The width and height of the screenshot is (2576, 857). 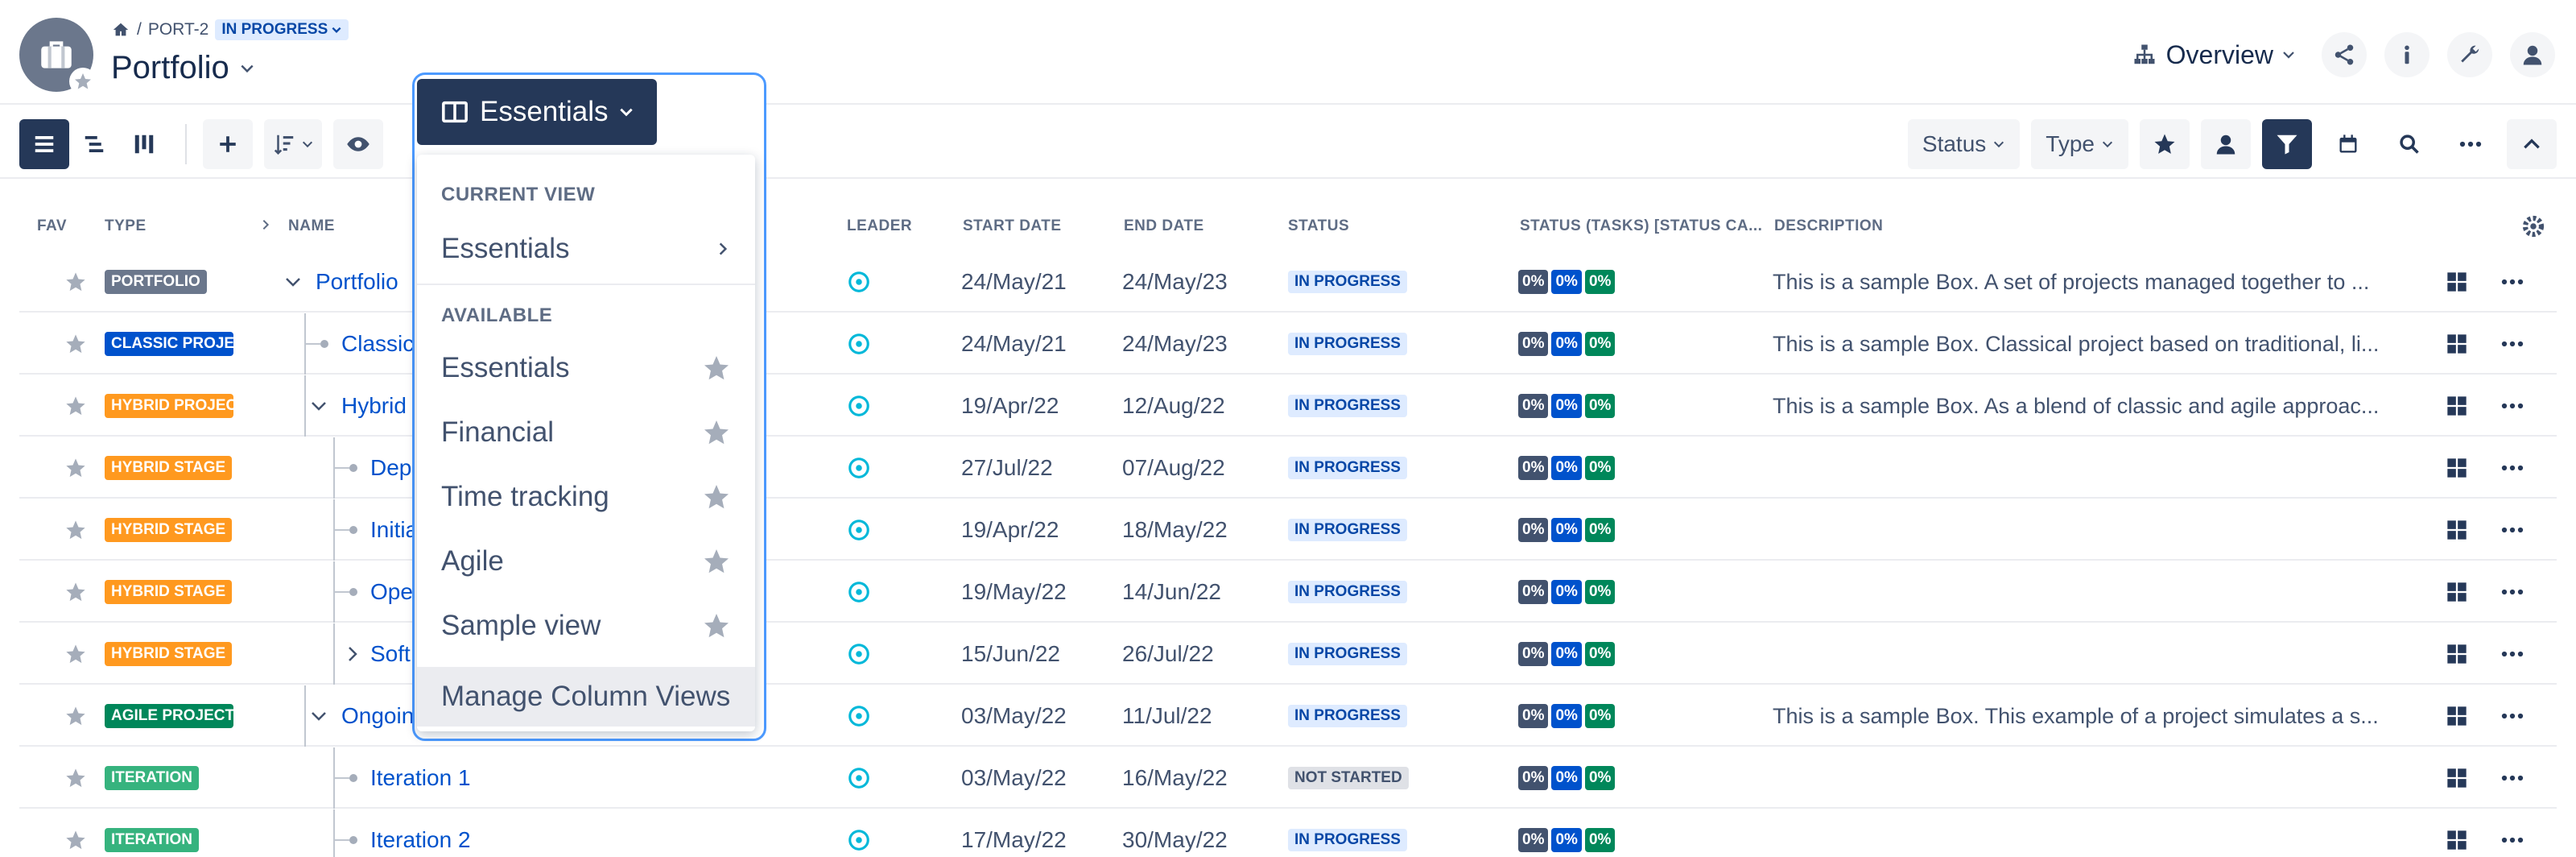 I want to click on item-name-link: Iteration 2, so click(x=421, y=840).